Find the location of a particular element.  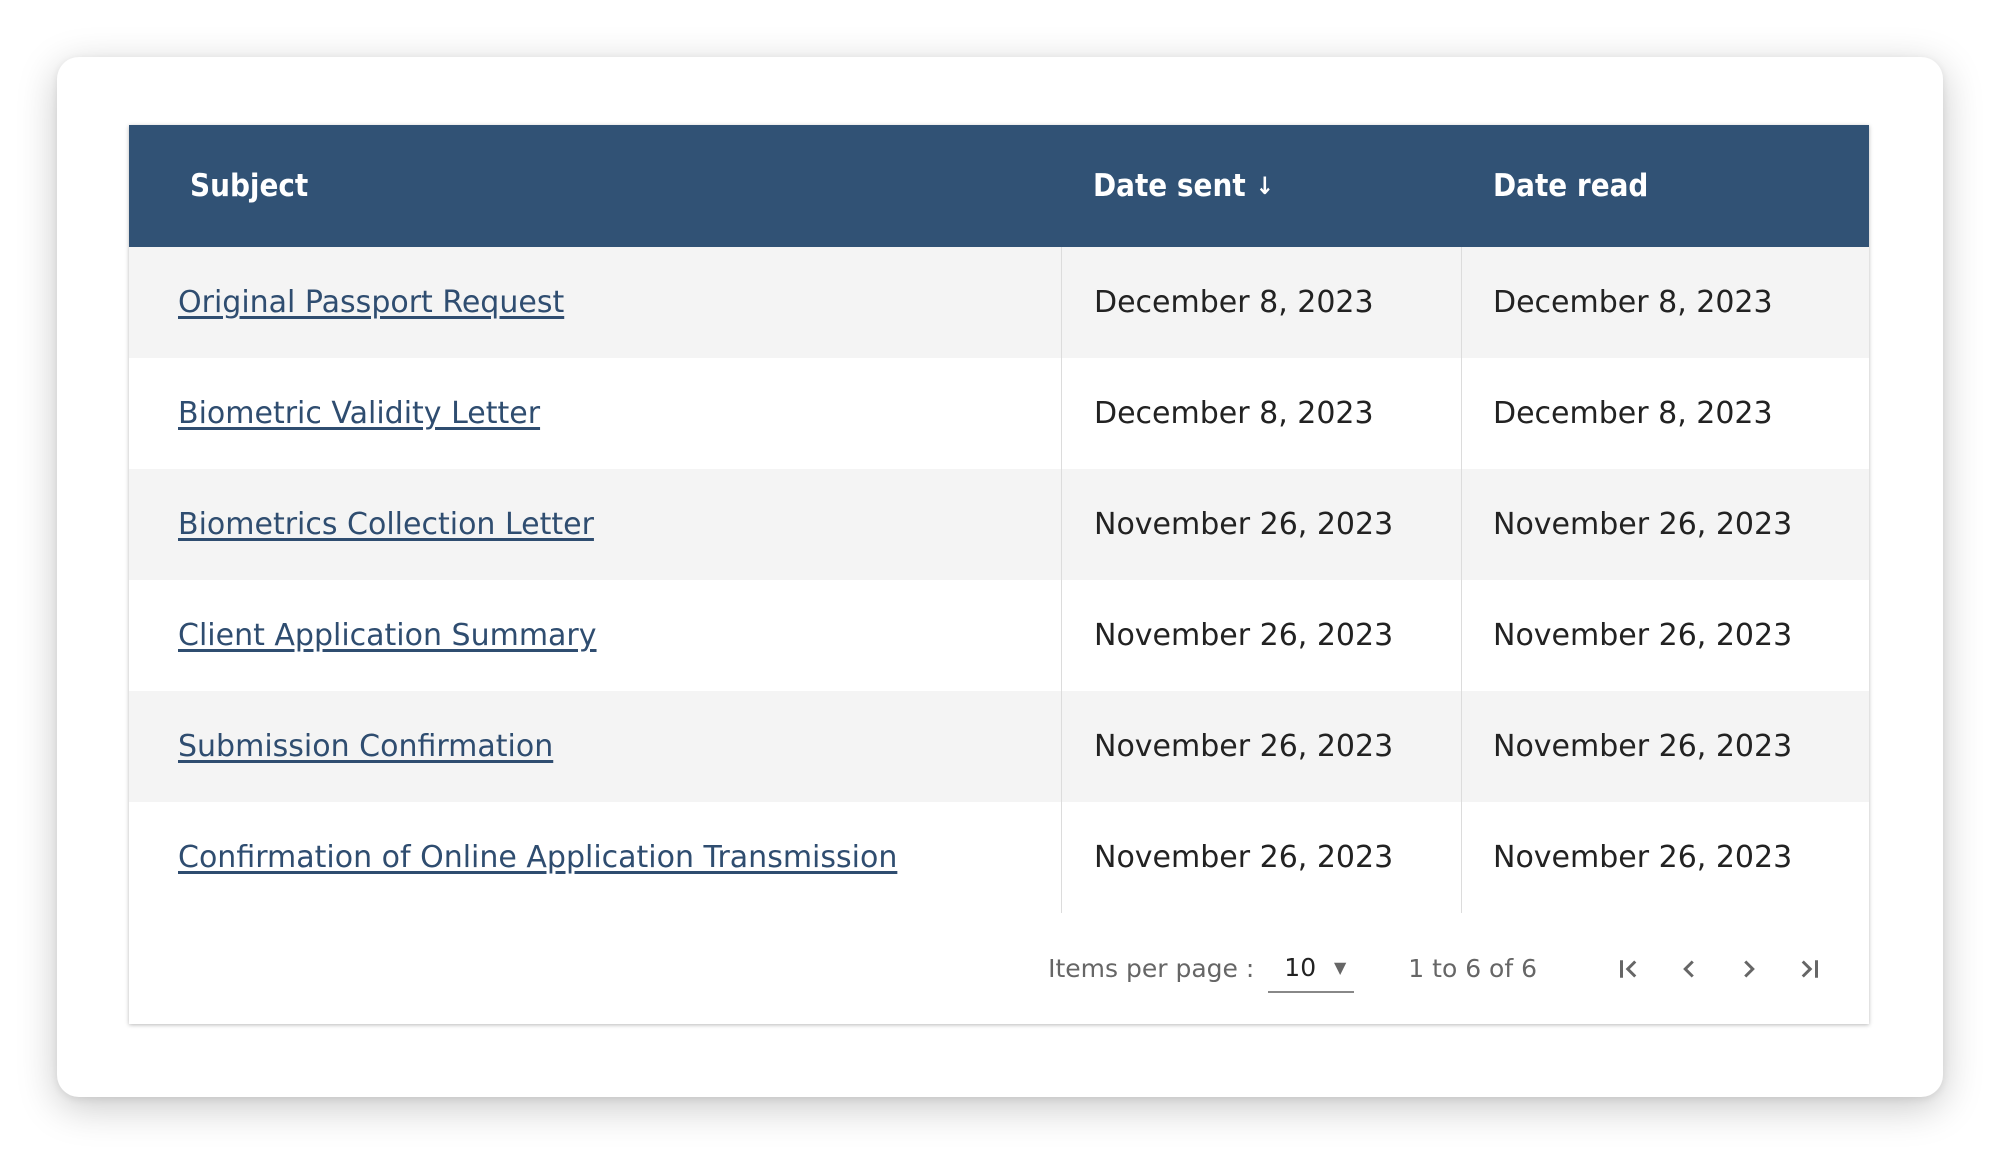

previous-page-icon is located at coordinates (1688, 968).